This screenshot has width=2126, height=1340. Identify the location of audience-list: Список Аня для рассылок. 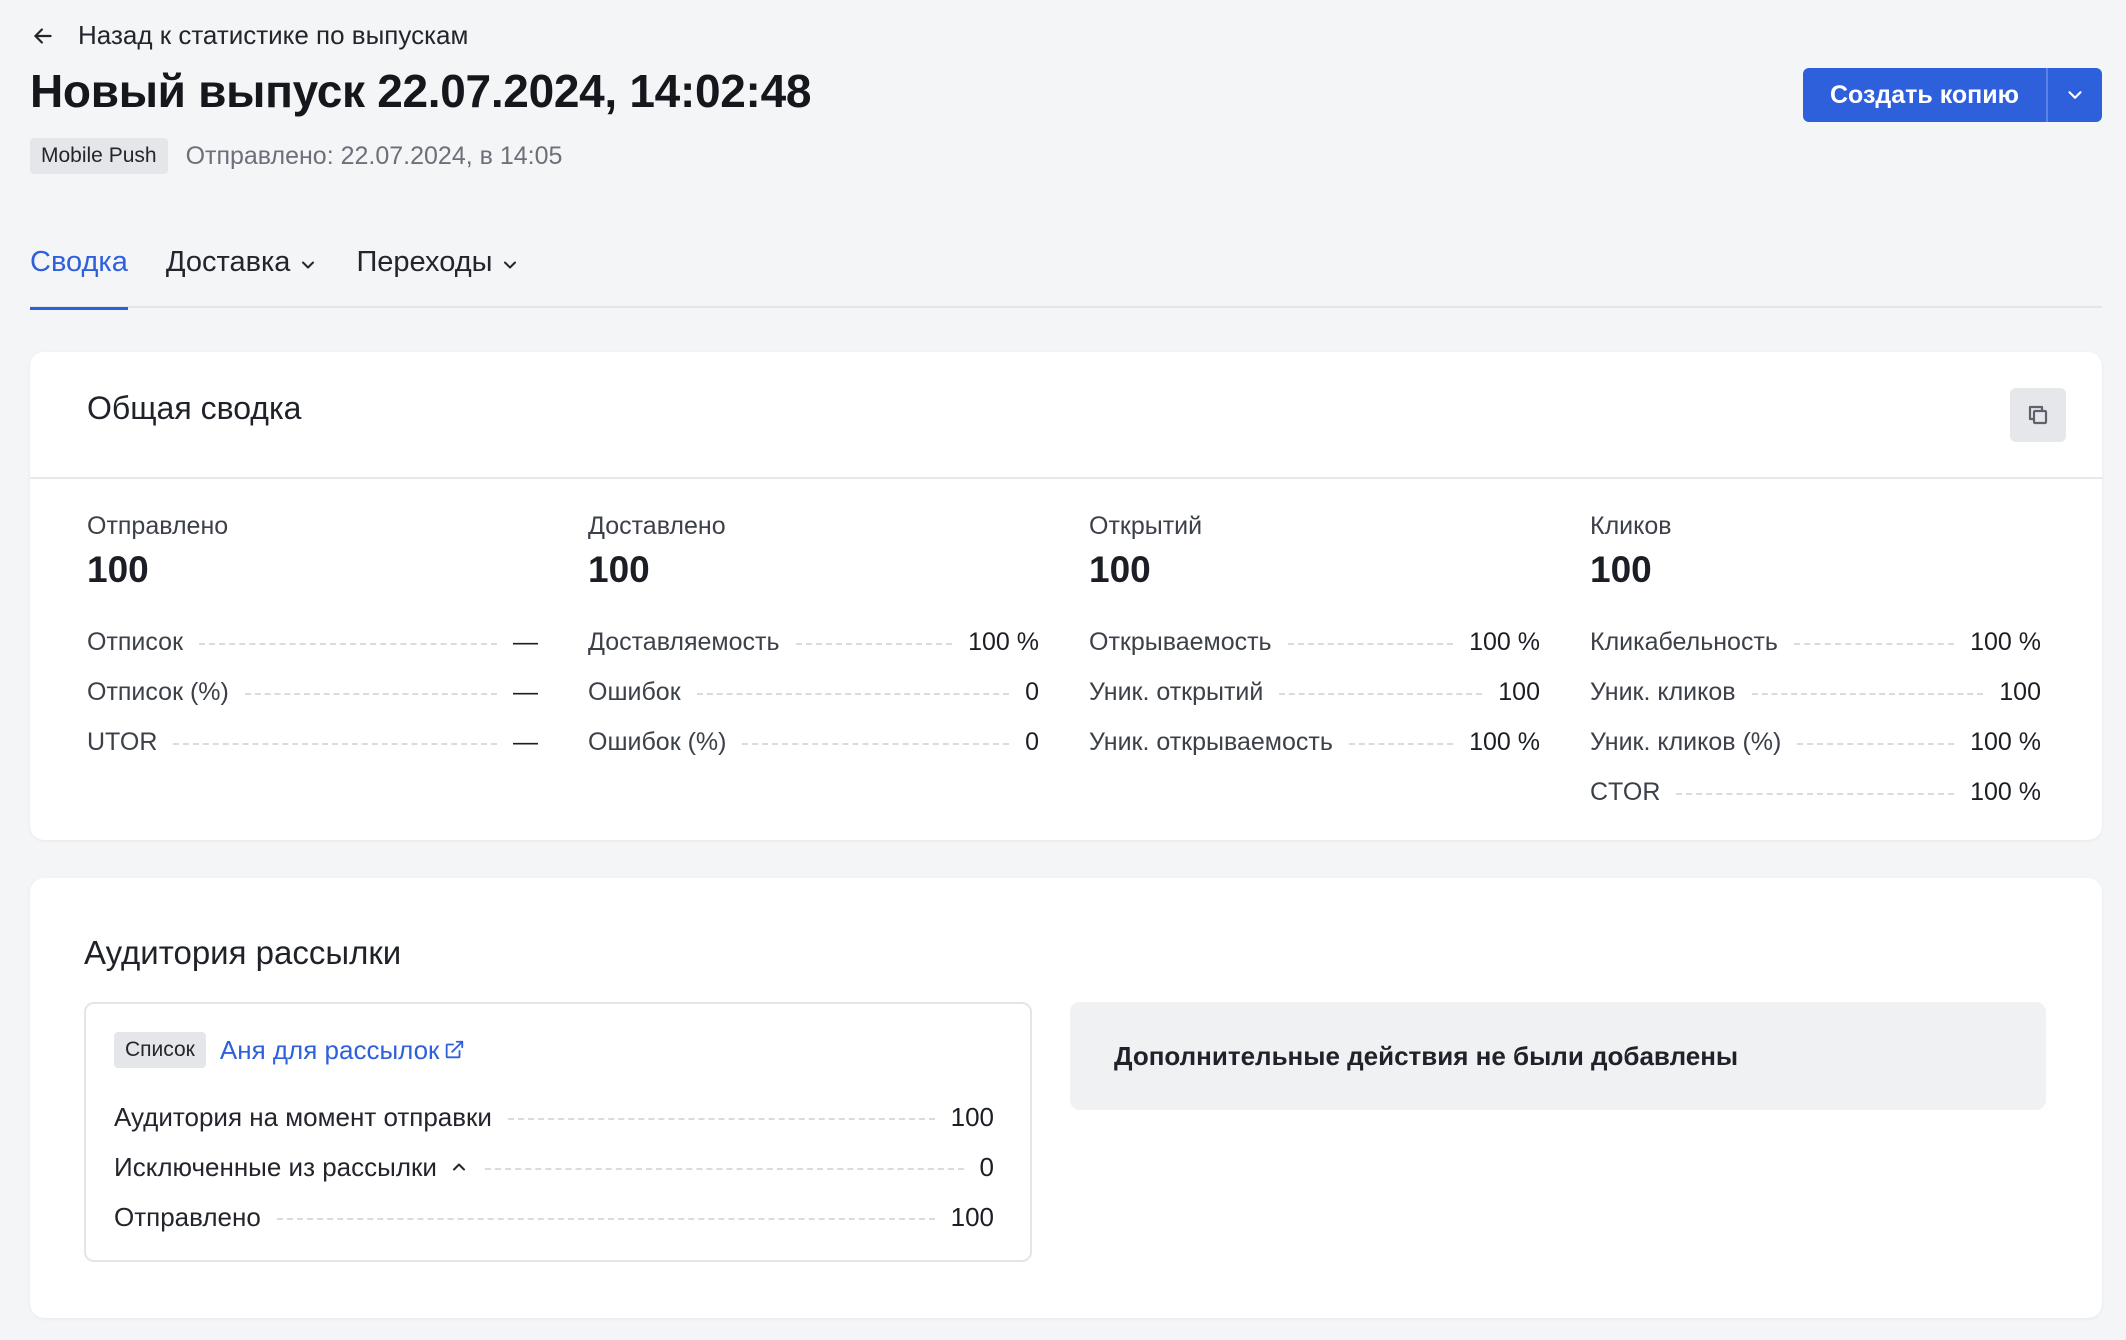
(289, 1050).